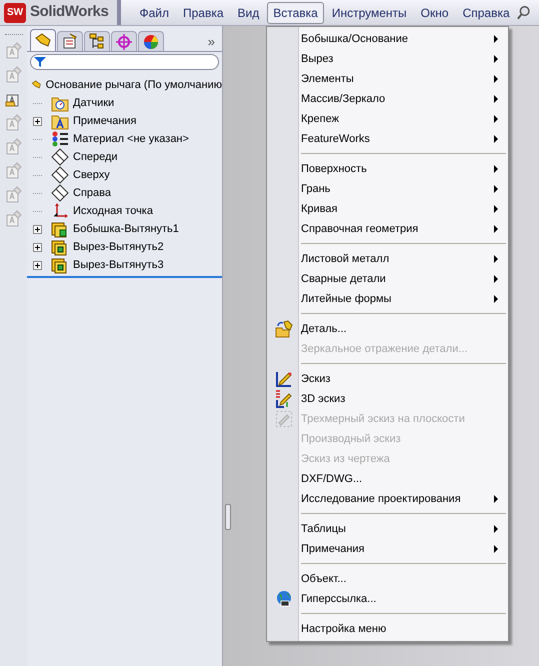 The image size is (539, 666). What do you see at coordinates (523, 12) in the screenshot?
I see `help-search-icon` at bounding box center [523, 12].